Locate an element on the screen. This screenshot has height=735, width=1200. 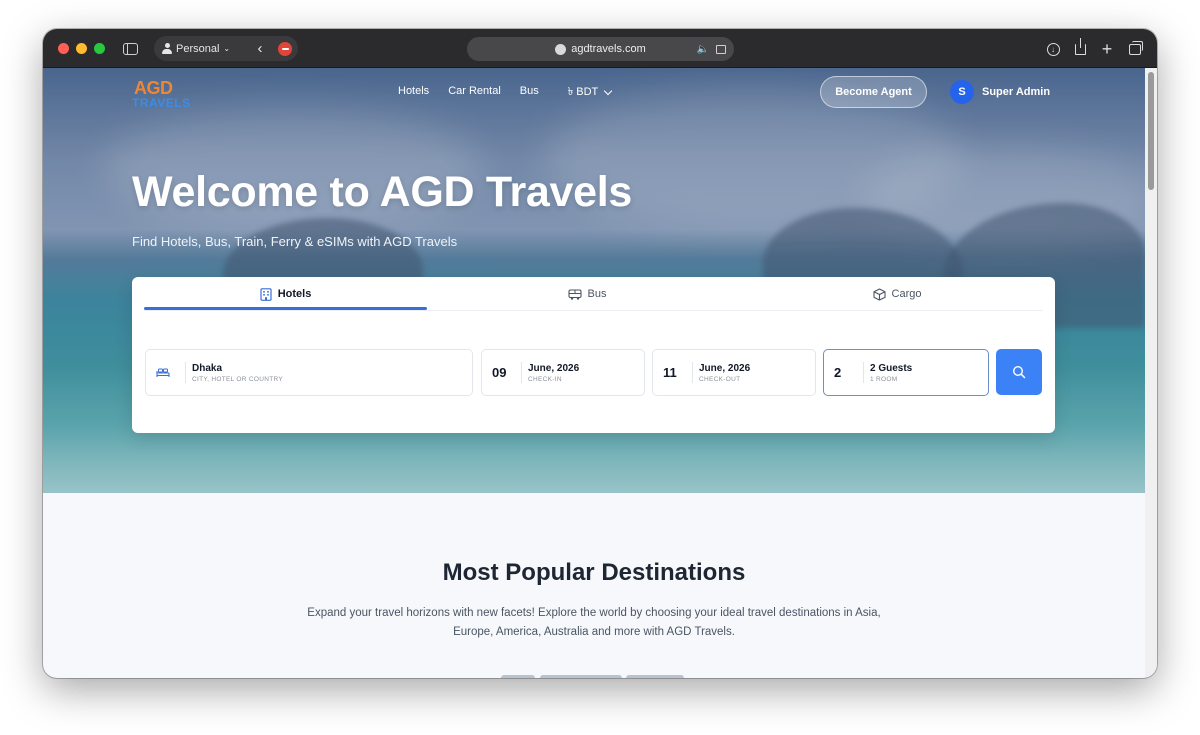
scrollbar-thumb is located at coordinates (1151, 131).